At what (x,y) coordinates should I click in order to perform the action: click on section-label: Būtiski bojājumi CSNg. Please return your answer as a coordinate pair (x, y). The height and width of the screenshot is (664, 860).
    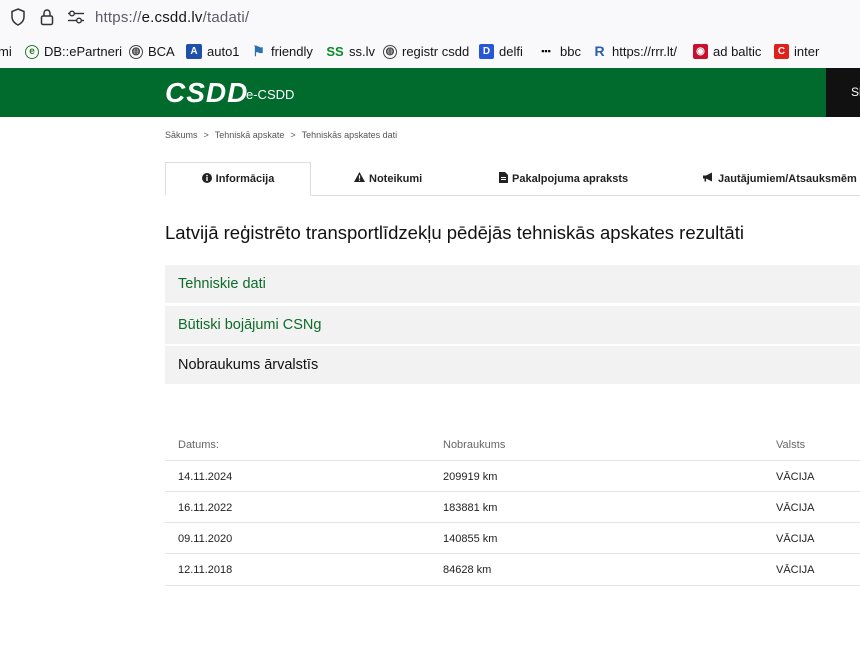
    Looking at the image, I should click on (250, 325).